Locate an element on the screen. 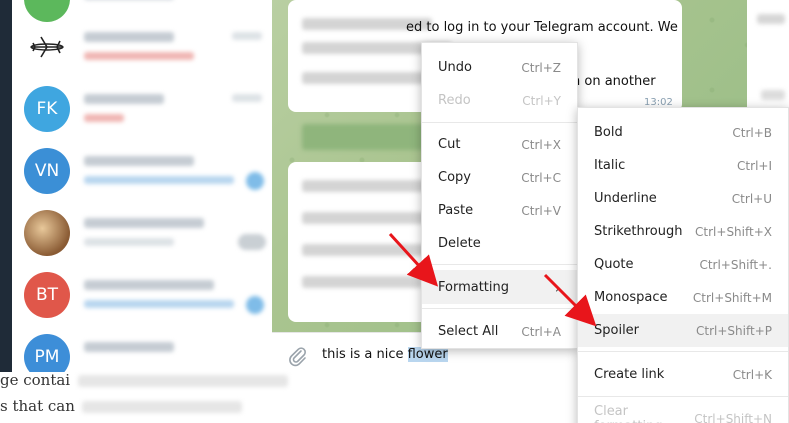  menu-item-label: Copy is located at coordinates (454, 177).